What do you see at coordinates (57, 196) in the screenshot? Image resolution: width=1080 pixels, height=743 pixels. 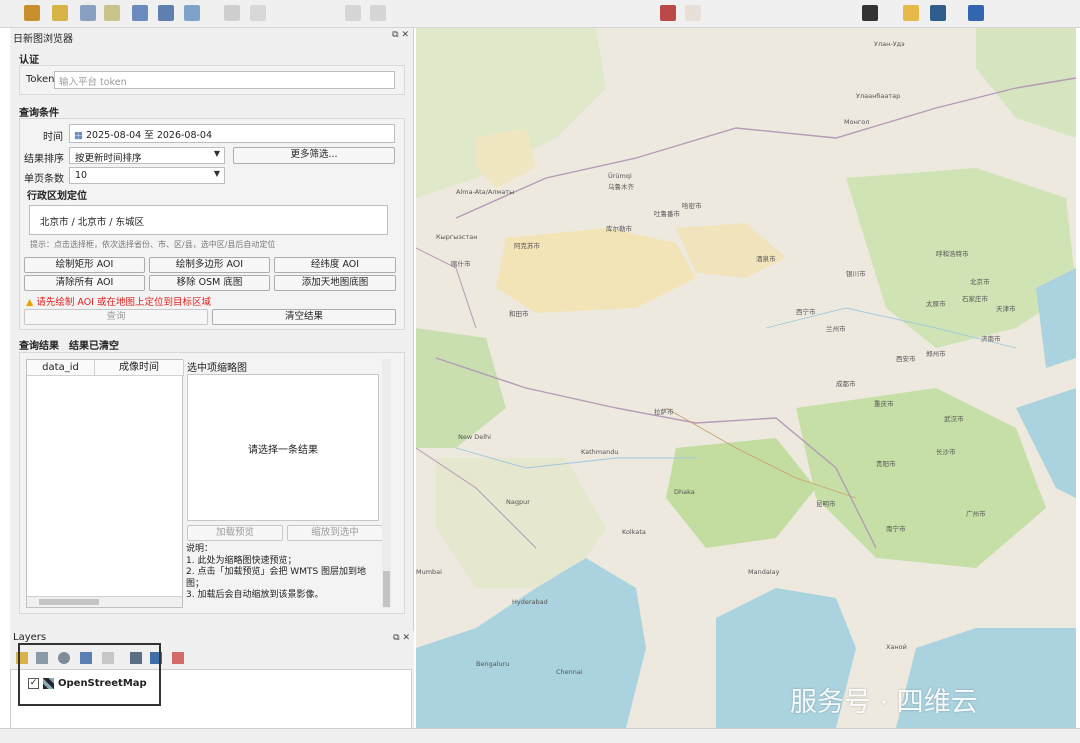 I see `region-label: 行政区划定位` at bounding box center [57, 196].